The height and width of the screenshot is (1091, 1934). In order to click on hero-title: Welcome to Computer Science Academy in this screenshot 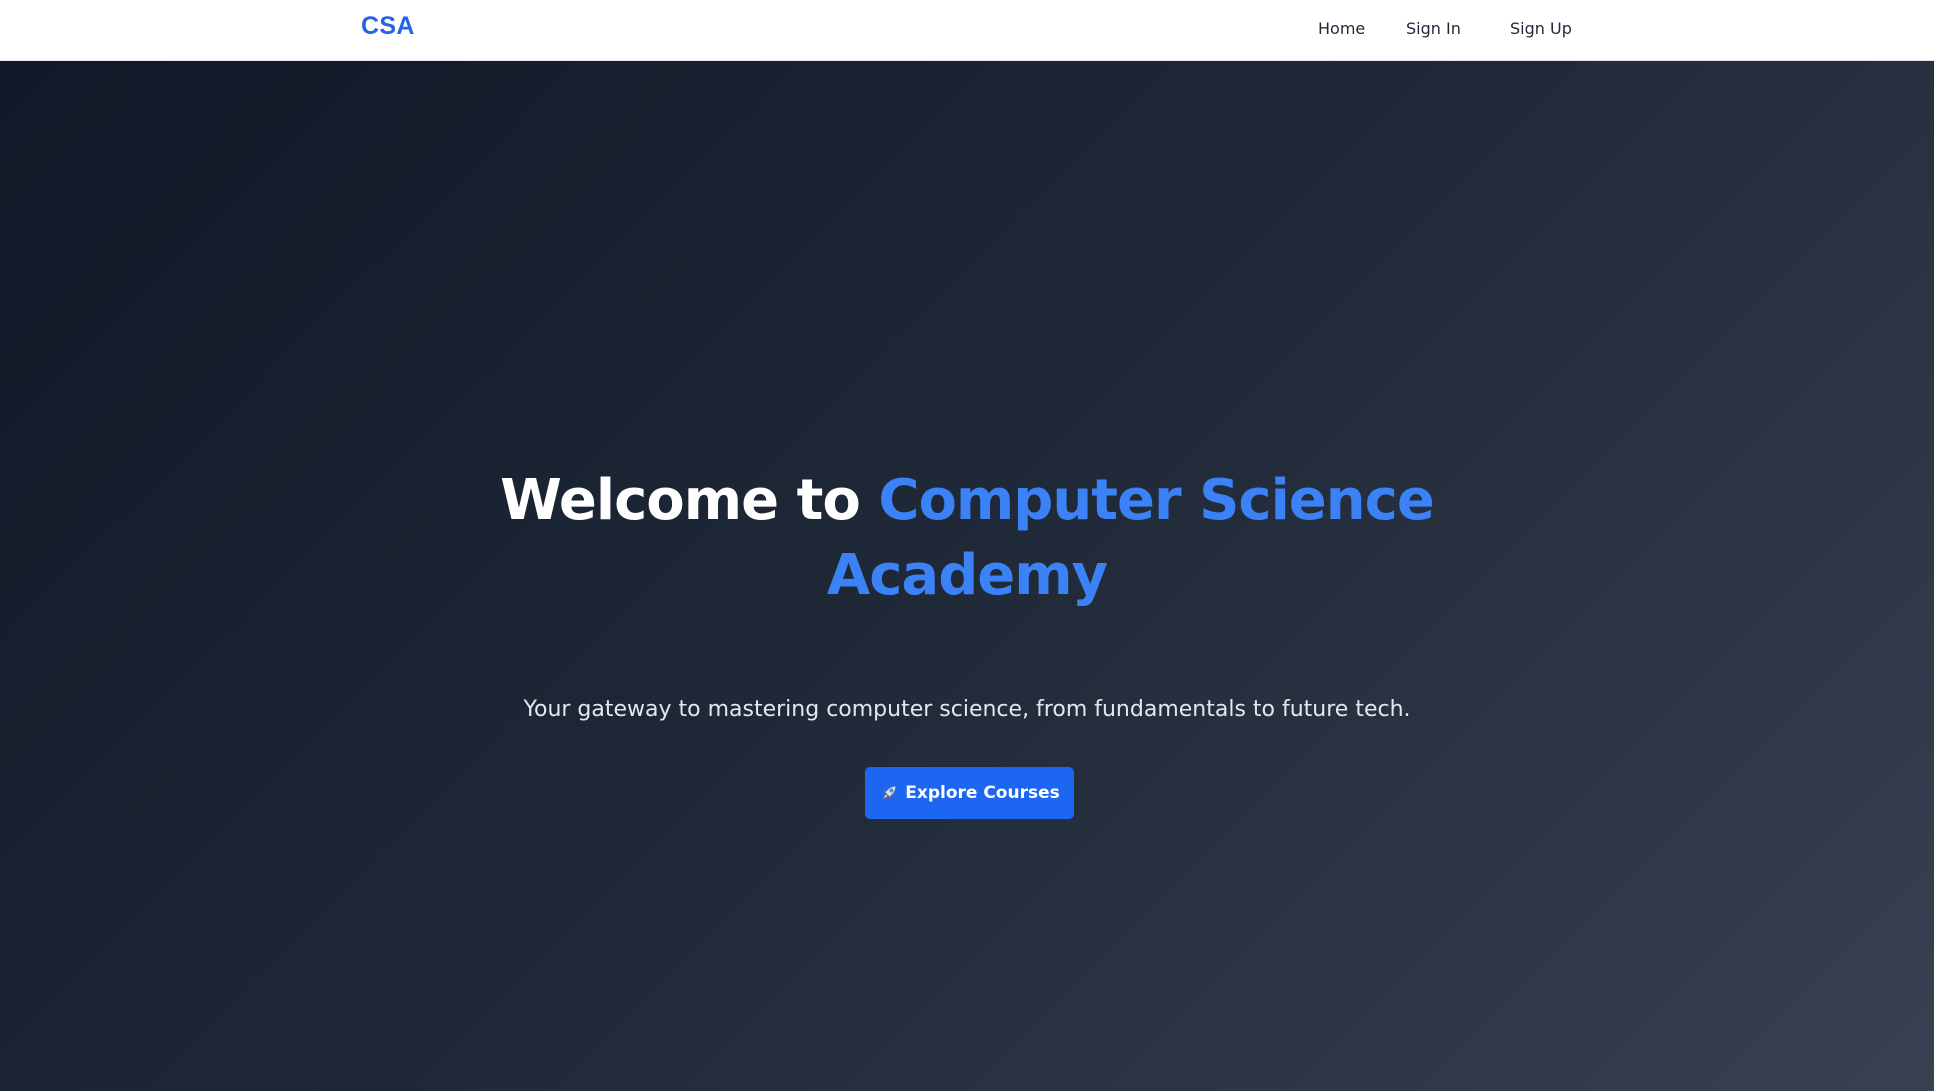, I will do `click(967, 538)`.